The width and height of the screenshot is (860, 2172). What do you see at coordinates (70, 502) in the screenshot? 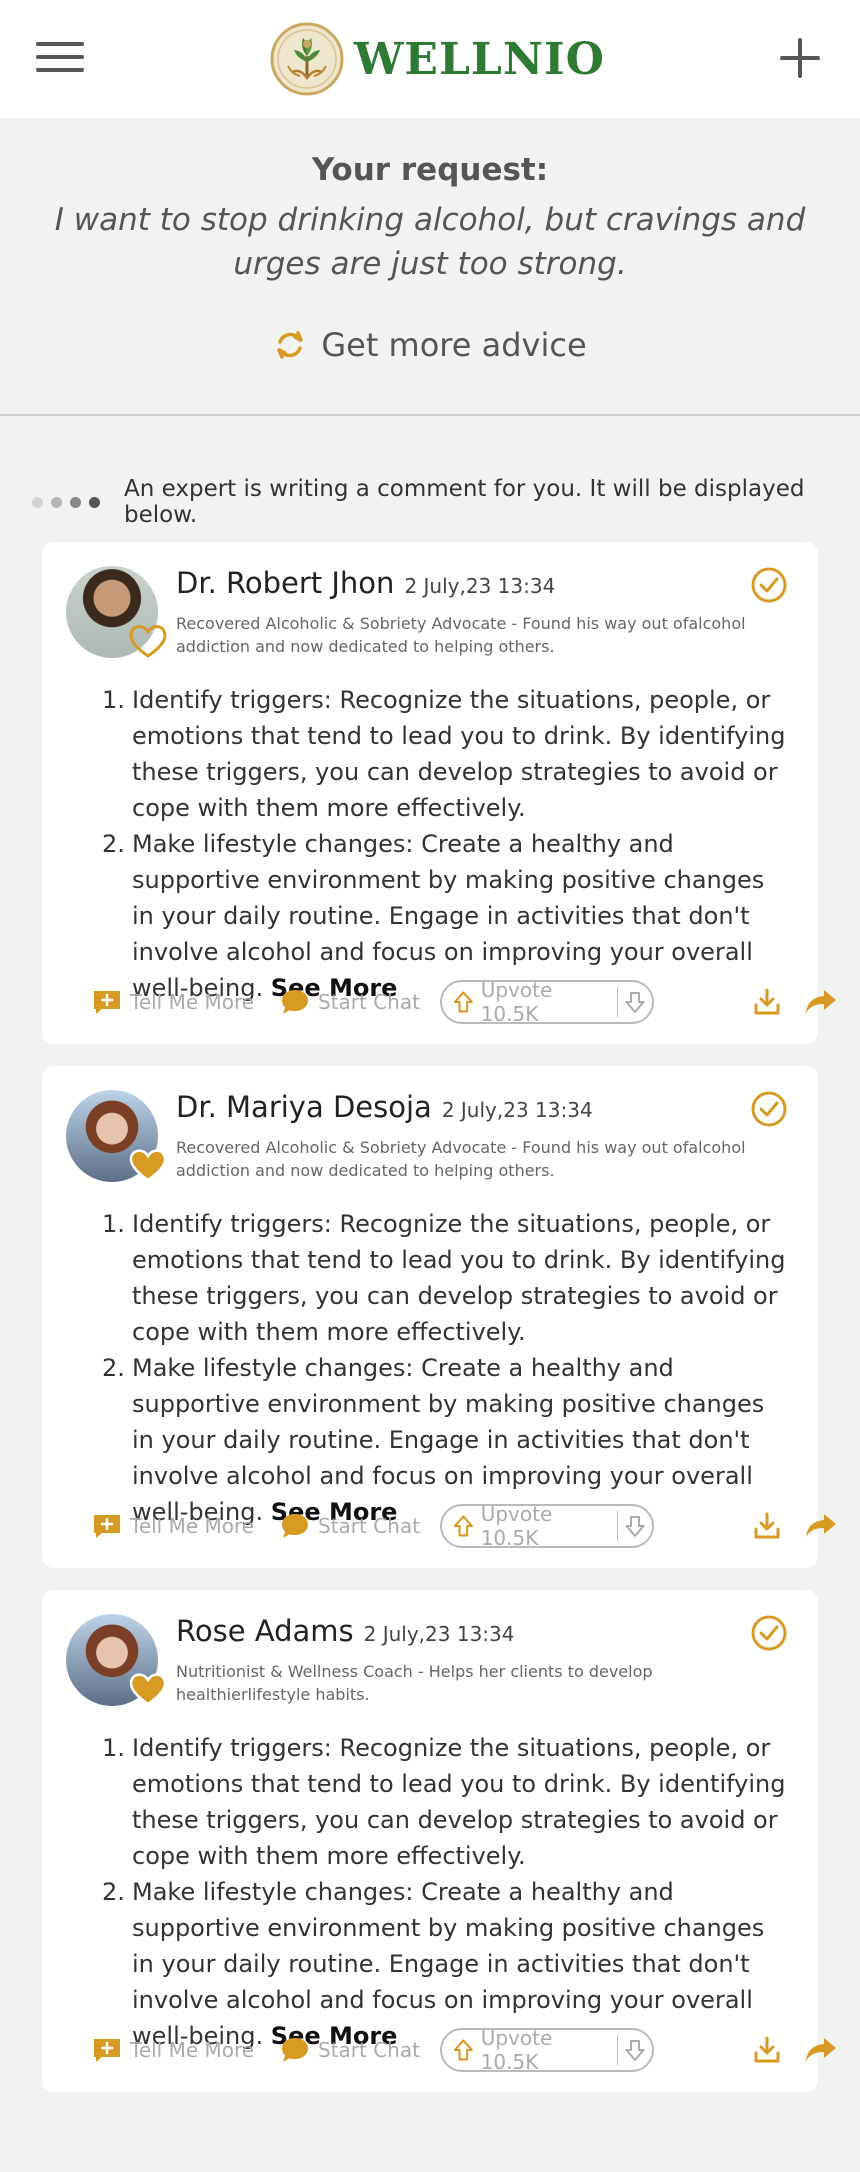
I see `typing-dots-icon` at bounding box center [70, 502].